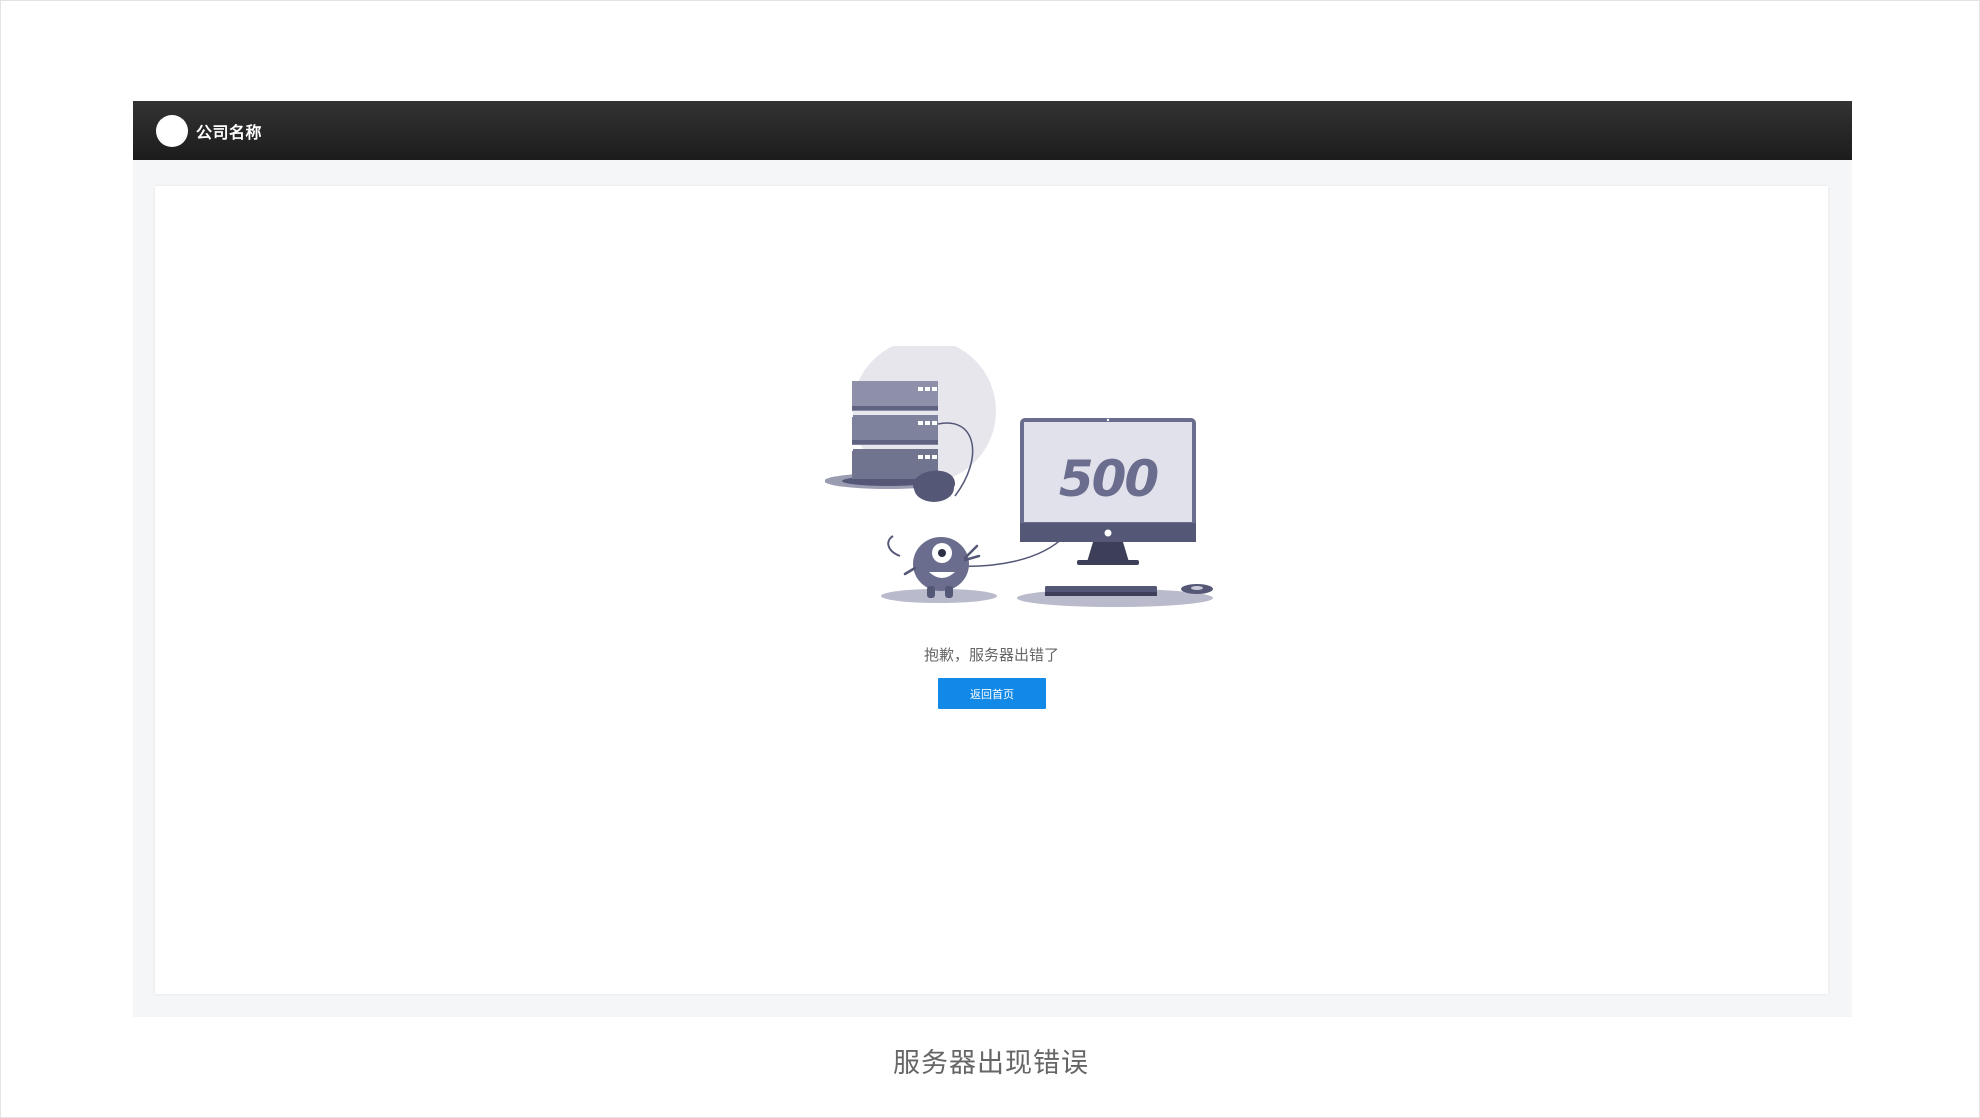 The height and width of the screenshot is (1118, 1980). I want to click on error-code: 500, so click(1109, 479).